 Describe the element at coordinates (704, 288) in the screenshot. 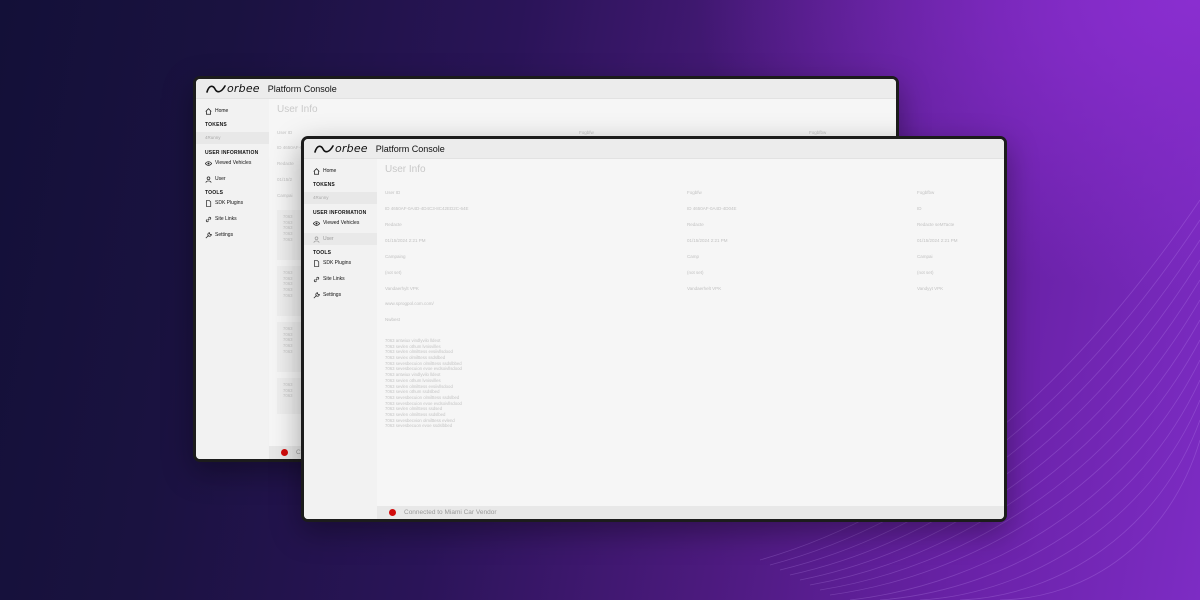

I see `table-cell: Vandaerhelt VPK` at that location.